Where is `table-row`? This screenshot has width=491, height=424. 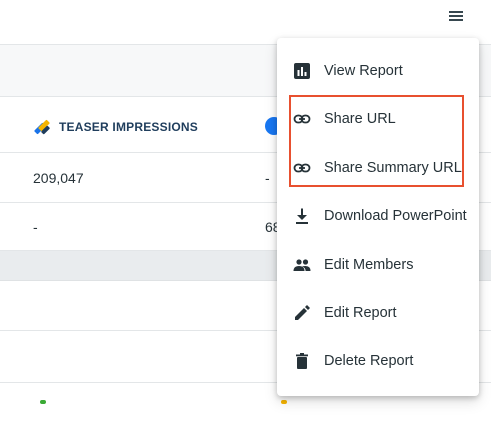
table-row is located at coordinates (245, 412).